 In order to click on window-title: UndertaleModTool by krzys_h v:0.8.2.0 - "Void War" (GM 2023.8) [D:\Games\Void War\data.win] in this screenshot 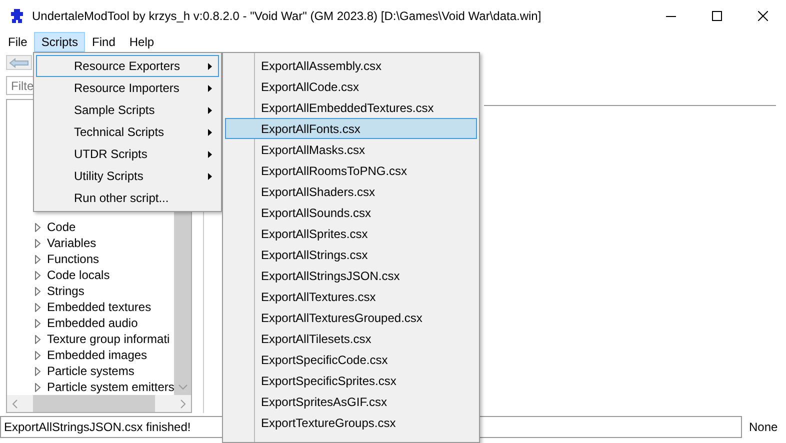, I will do `click(287, 16)`.